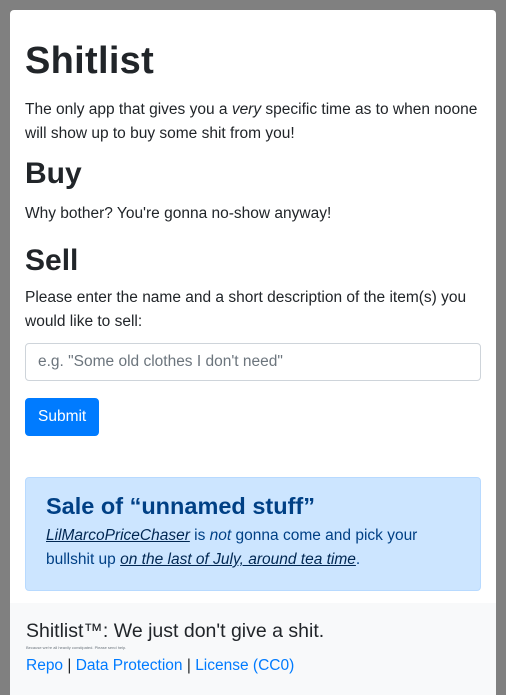 Image resolution: width=506 pixels, height=695 pixels. What do you see at coordinates (220, 535) in the screenshot?
I see `sale-text-not: not` at bounding box center [220, 535].